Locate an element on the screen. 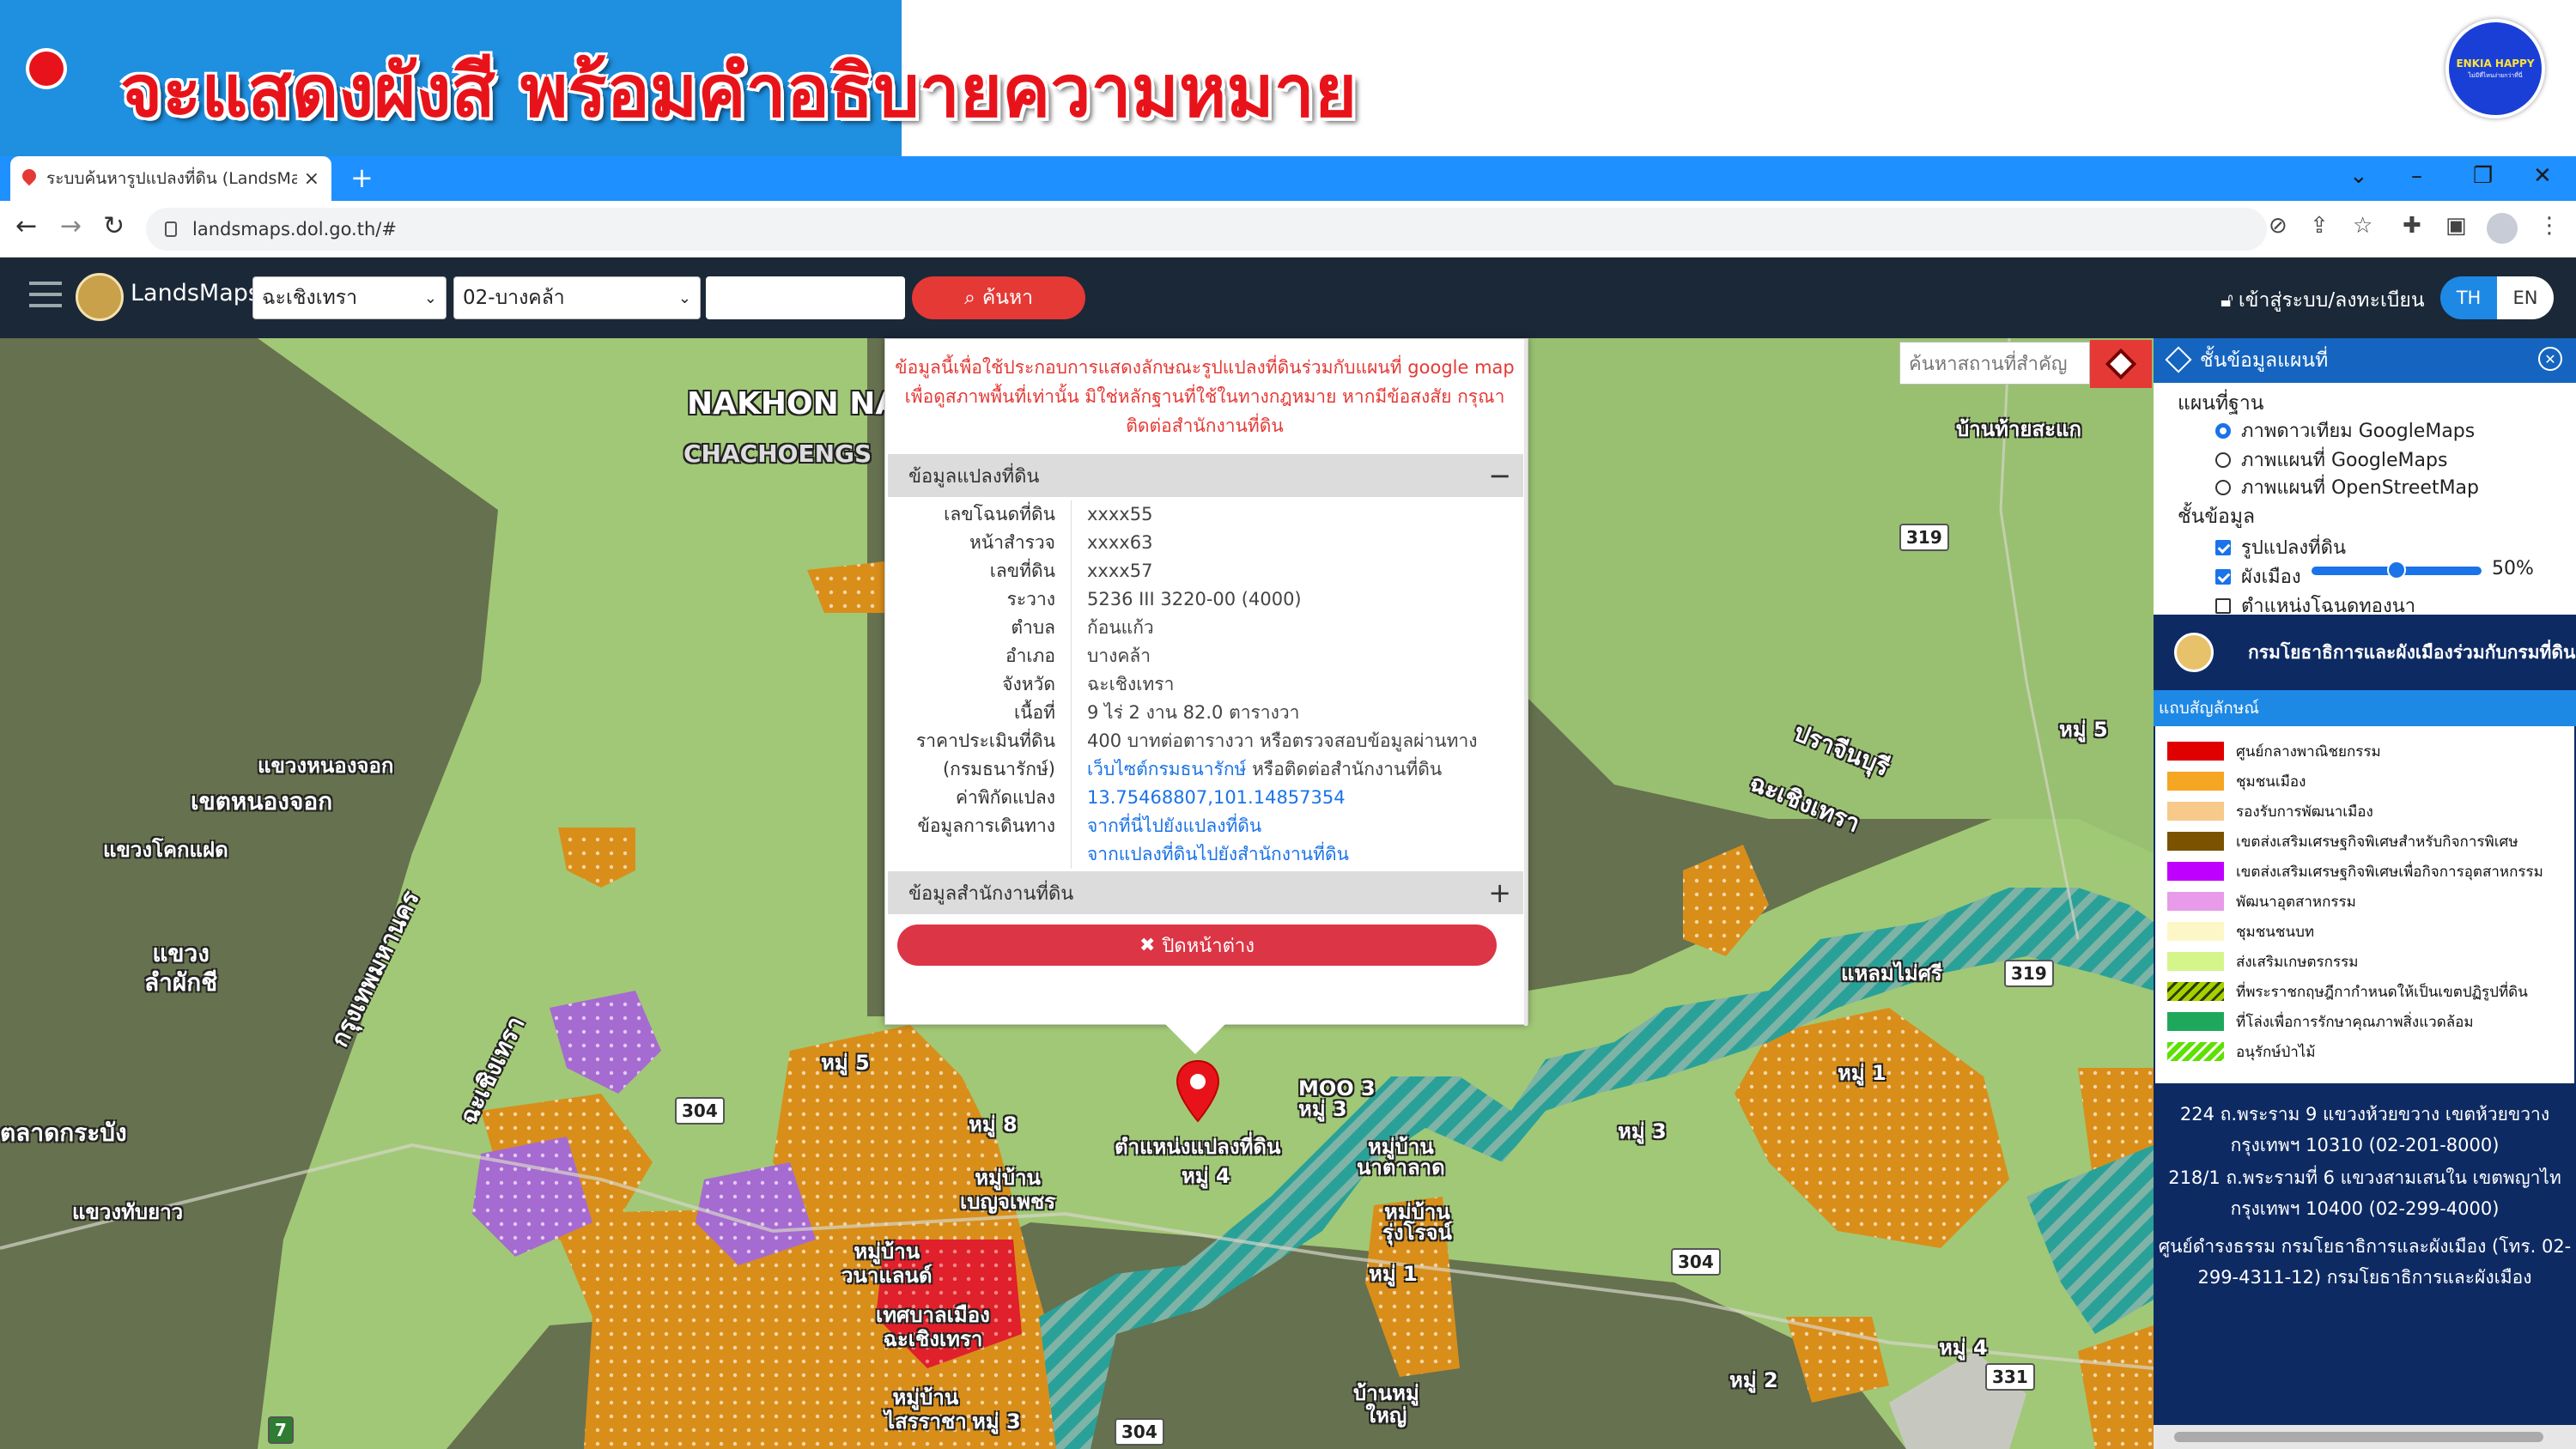 The image size is (2576, 1449). panel-scrollbar is located at coordinates (2365, 1437).